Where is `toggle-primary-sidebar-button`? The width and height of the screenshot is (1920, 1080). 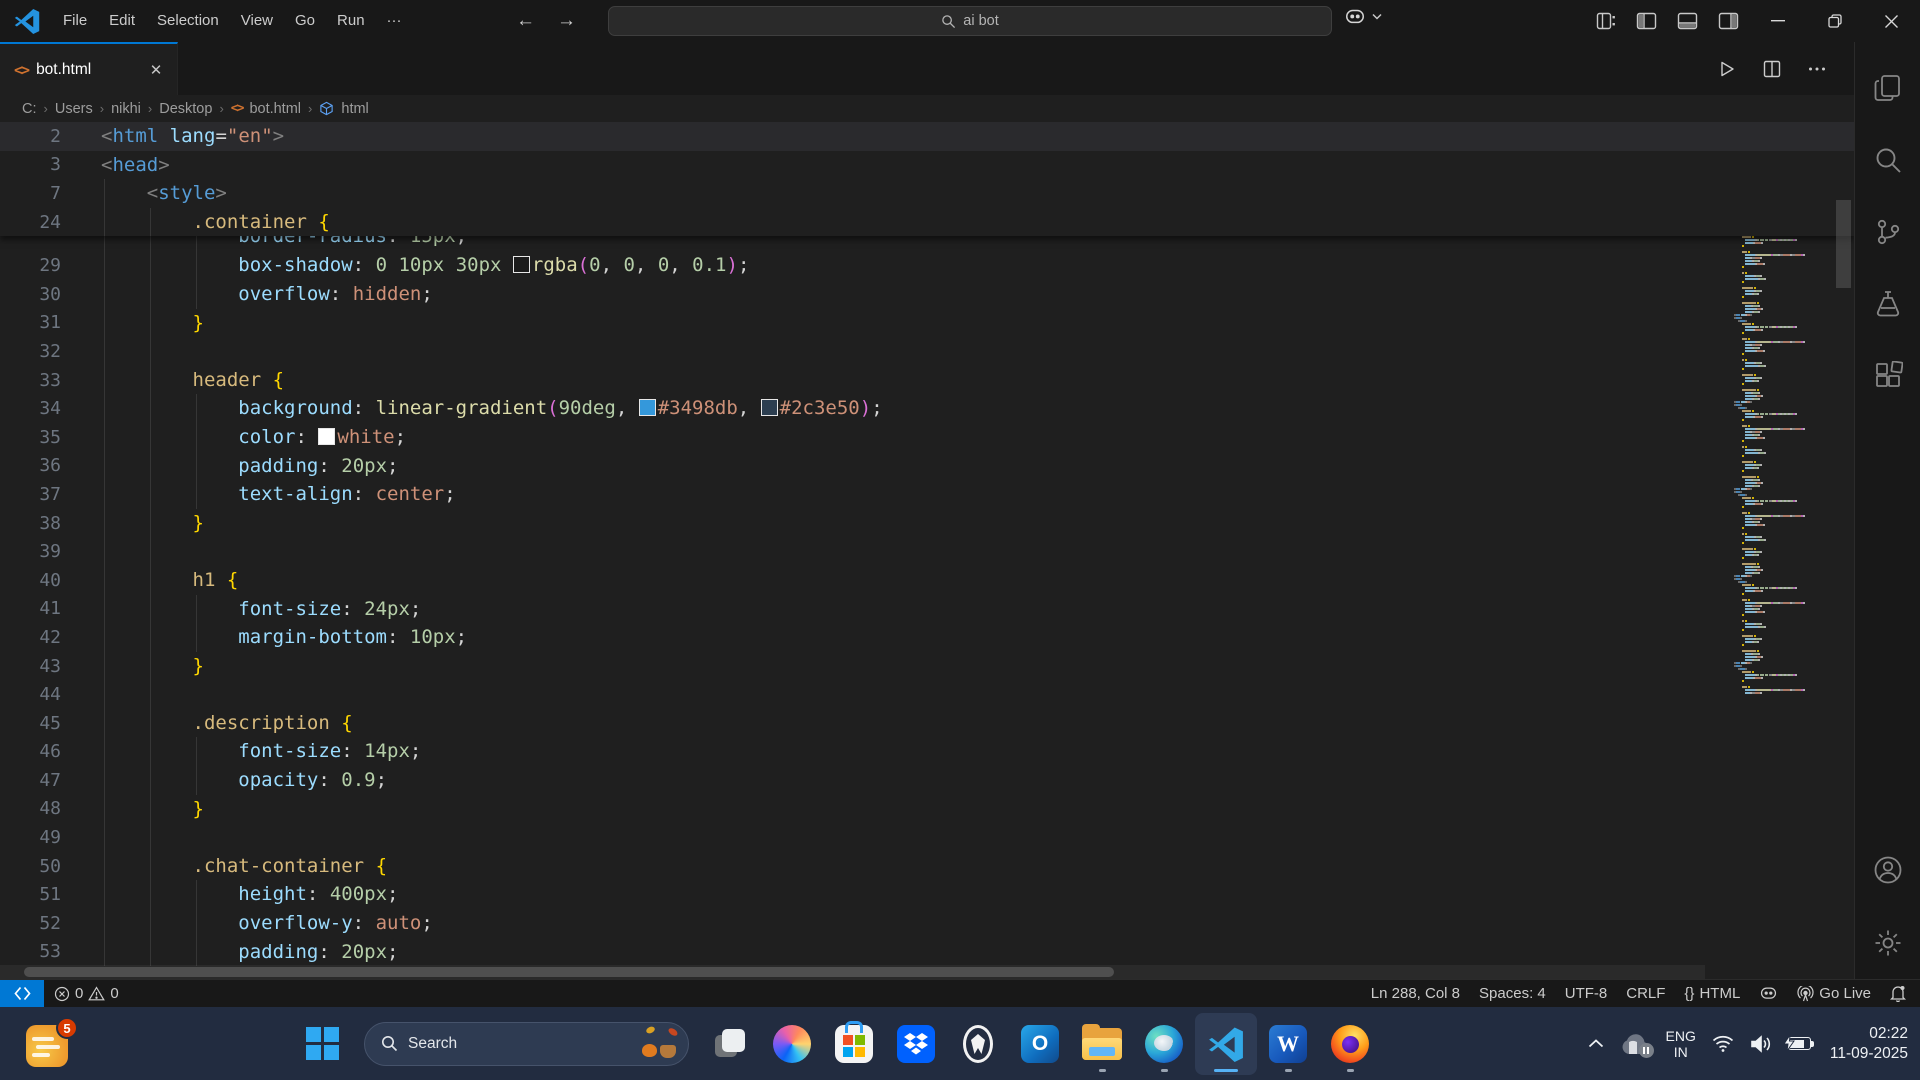
toggle-primary-sidebar-button is located at coordinates (1646, 21).